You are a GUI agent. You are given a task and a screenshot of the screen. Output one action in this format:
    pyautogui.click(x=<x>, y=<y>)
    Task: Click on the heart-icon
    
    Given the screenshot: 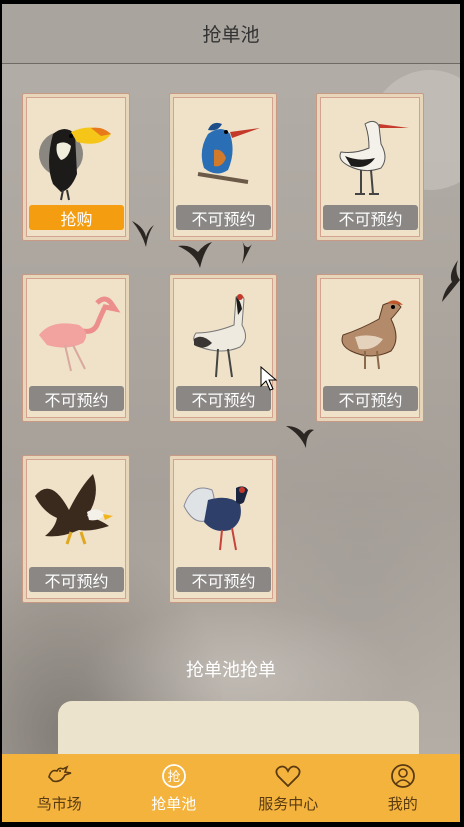 What is the action you would take?
    pyautogui.click(x=288, y=776)
    